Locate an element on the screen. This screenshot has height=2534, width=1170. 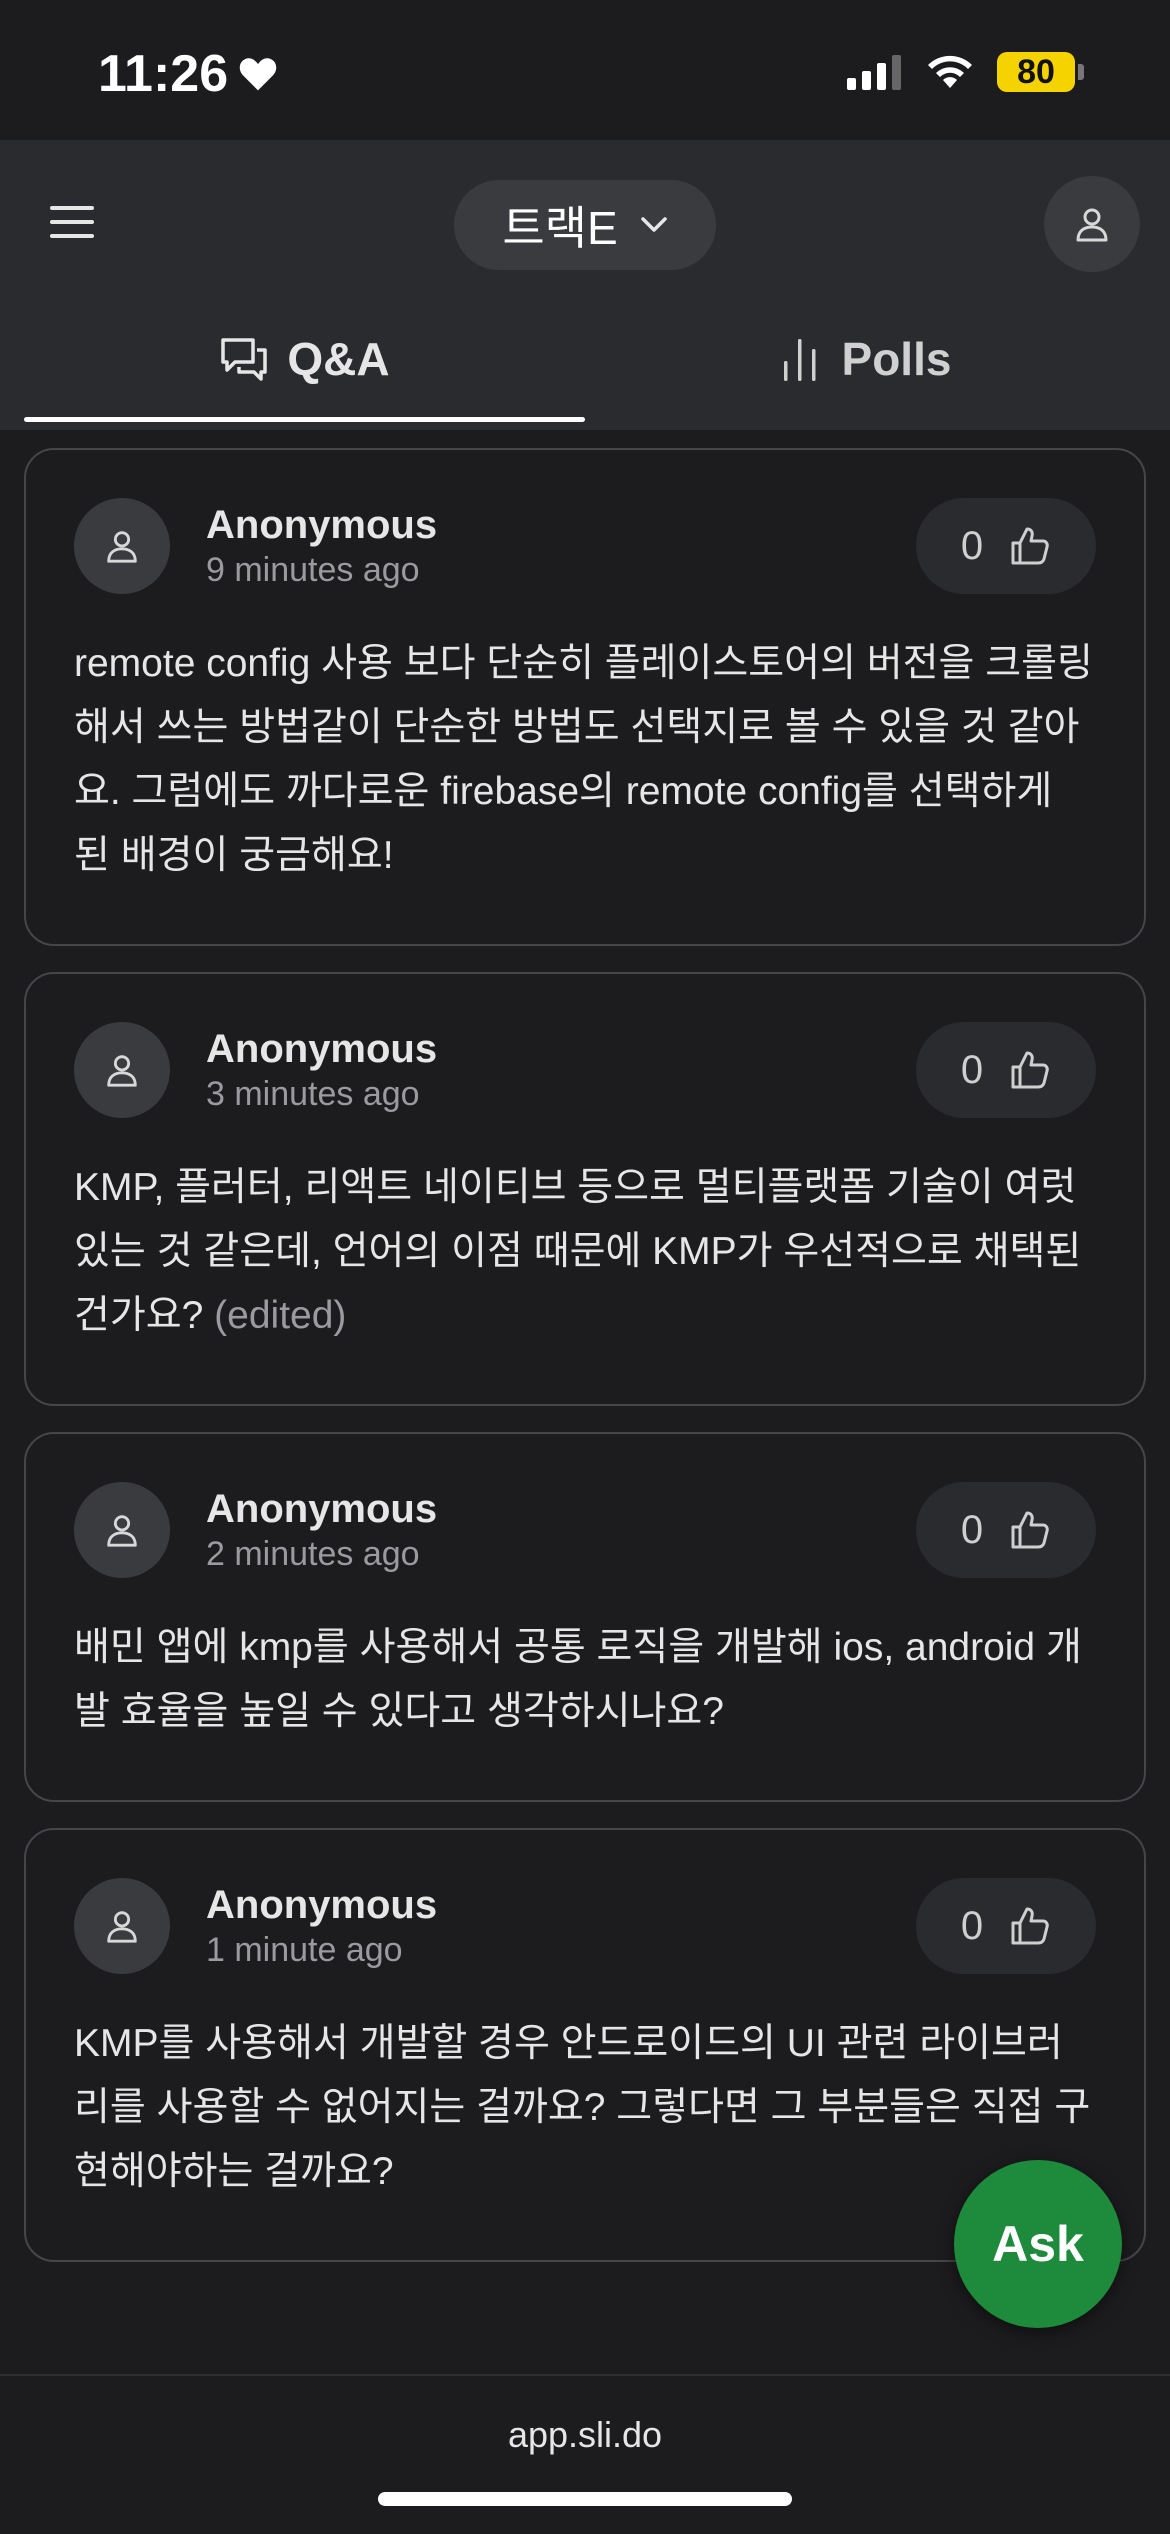
profile-button is located at coordinates (1092, 224).